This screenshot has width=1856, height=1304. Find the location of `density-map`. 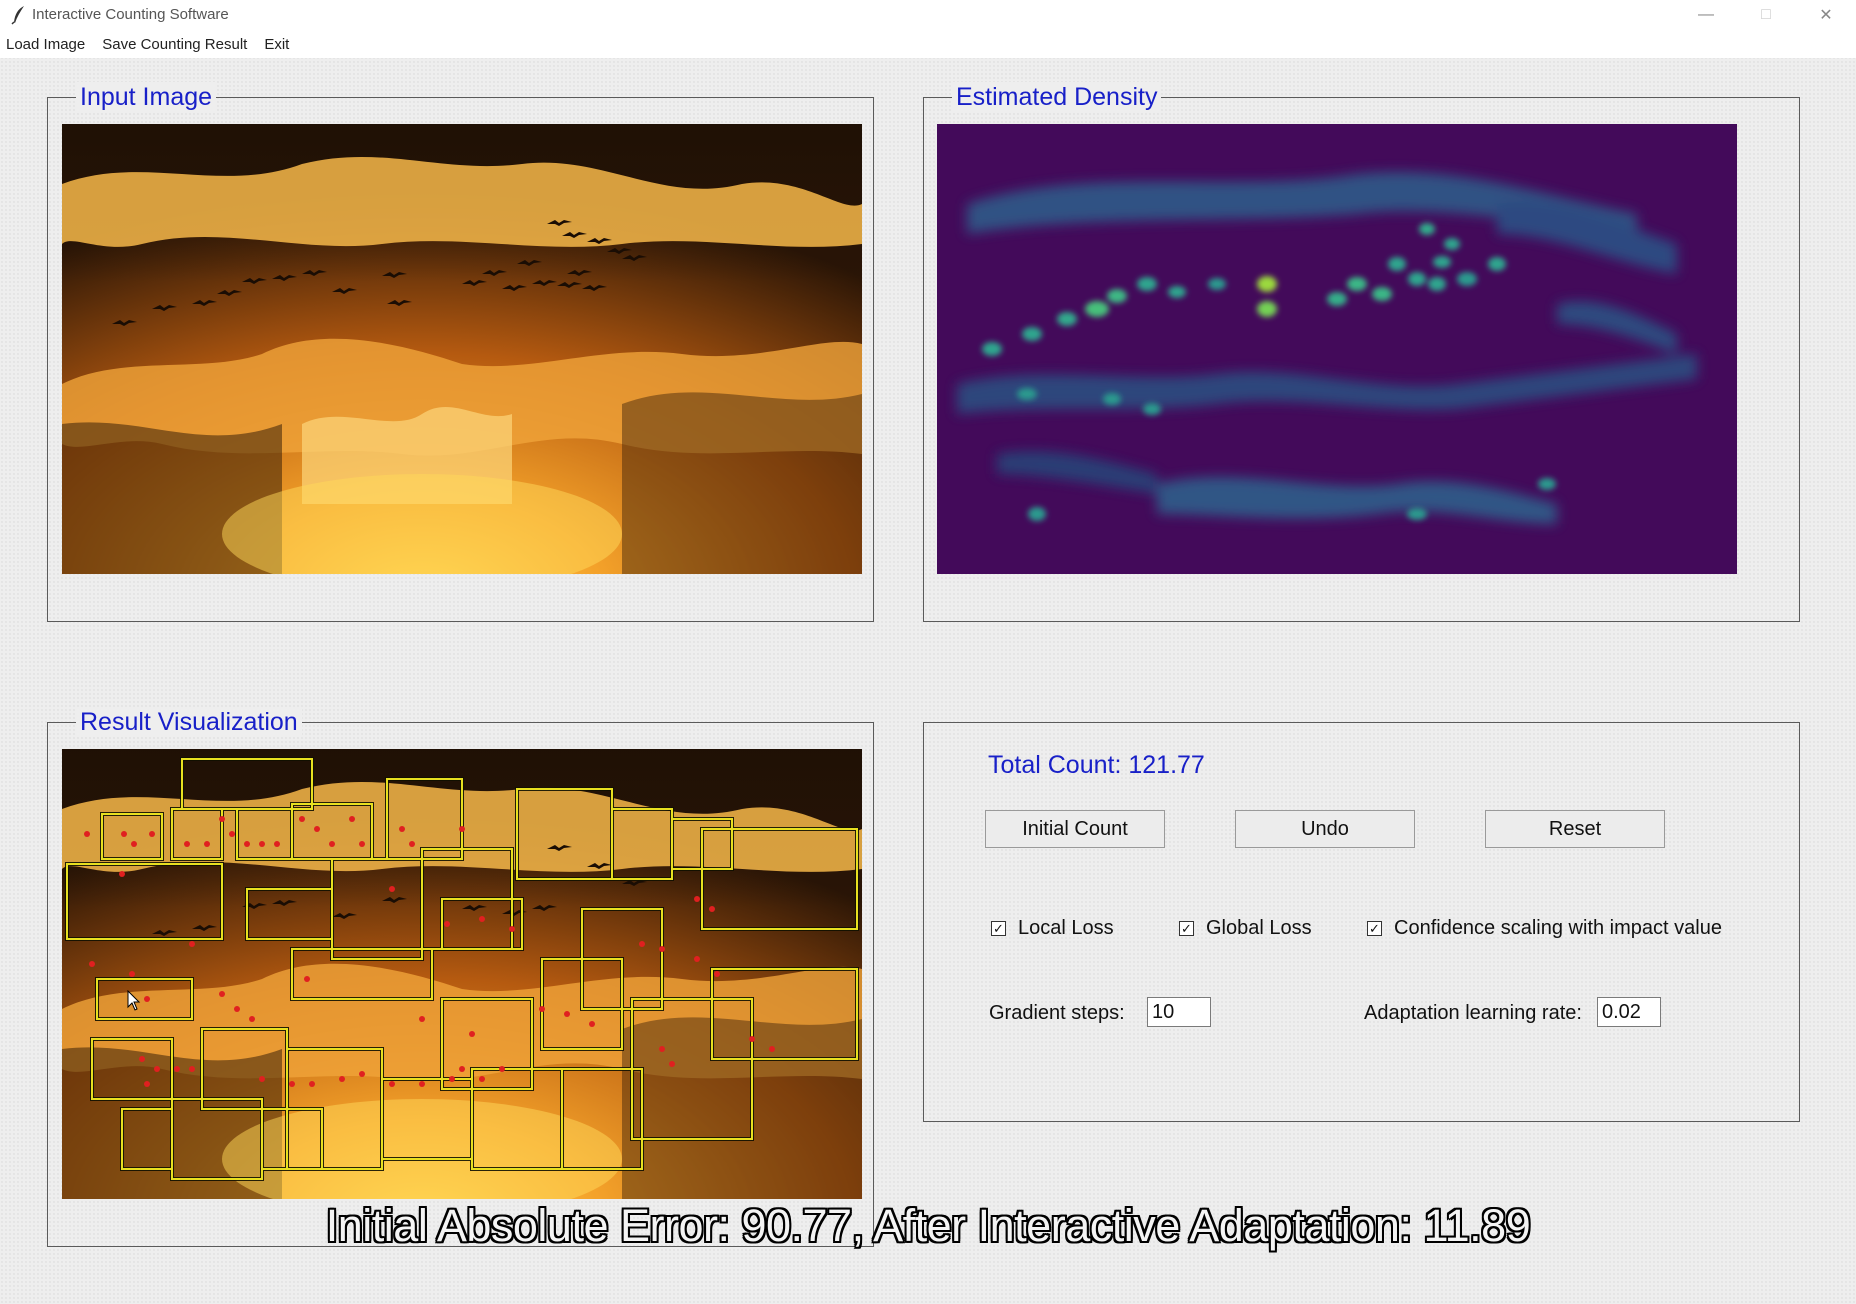

density-map is located at coordinates (1337, 349).